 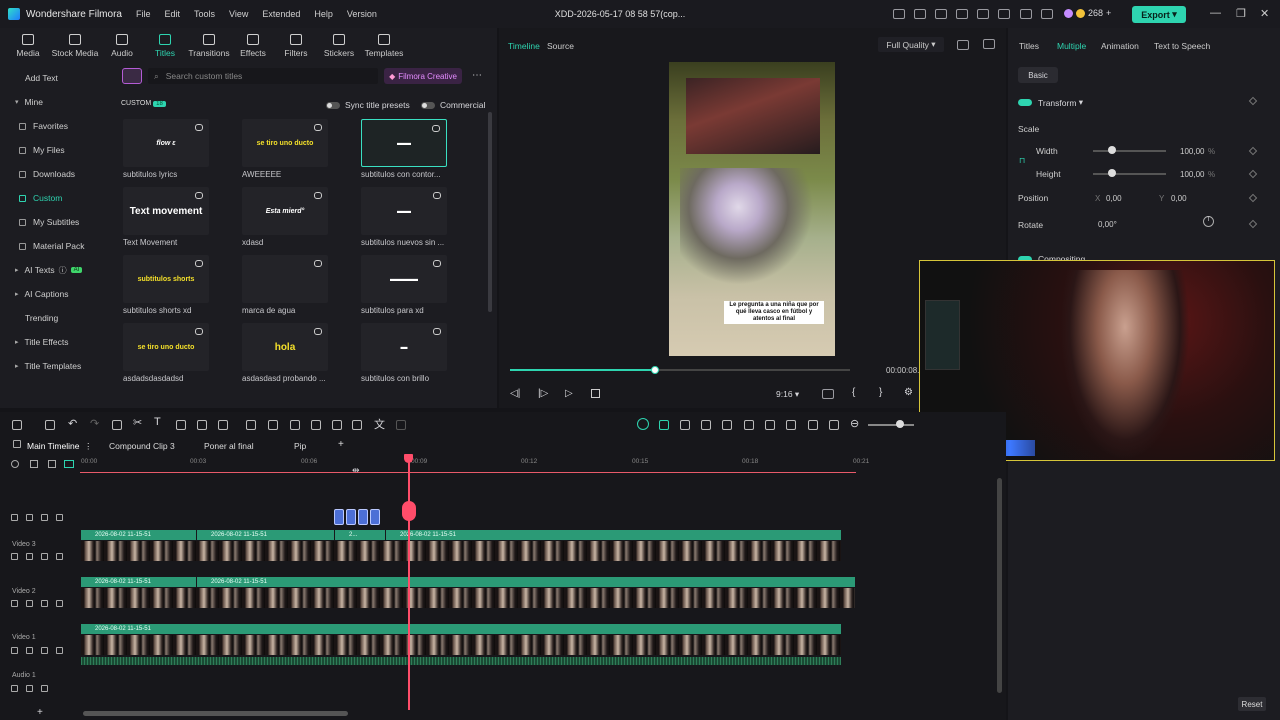 I want to click on menu-help: Help, so click(x=323, y=14).